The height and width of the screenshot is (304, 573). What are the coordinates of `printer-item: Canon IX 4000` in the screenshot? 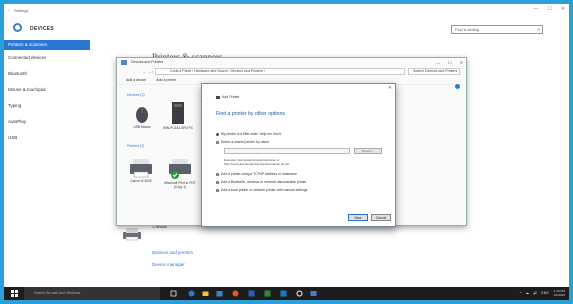 It's located at (141, 170).